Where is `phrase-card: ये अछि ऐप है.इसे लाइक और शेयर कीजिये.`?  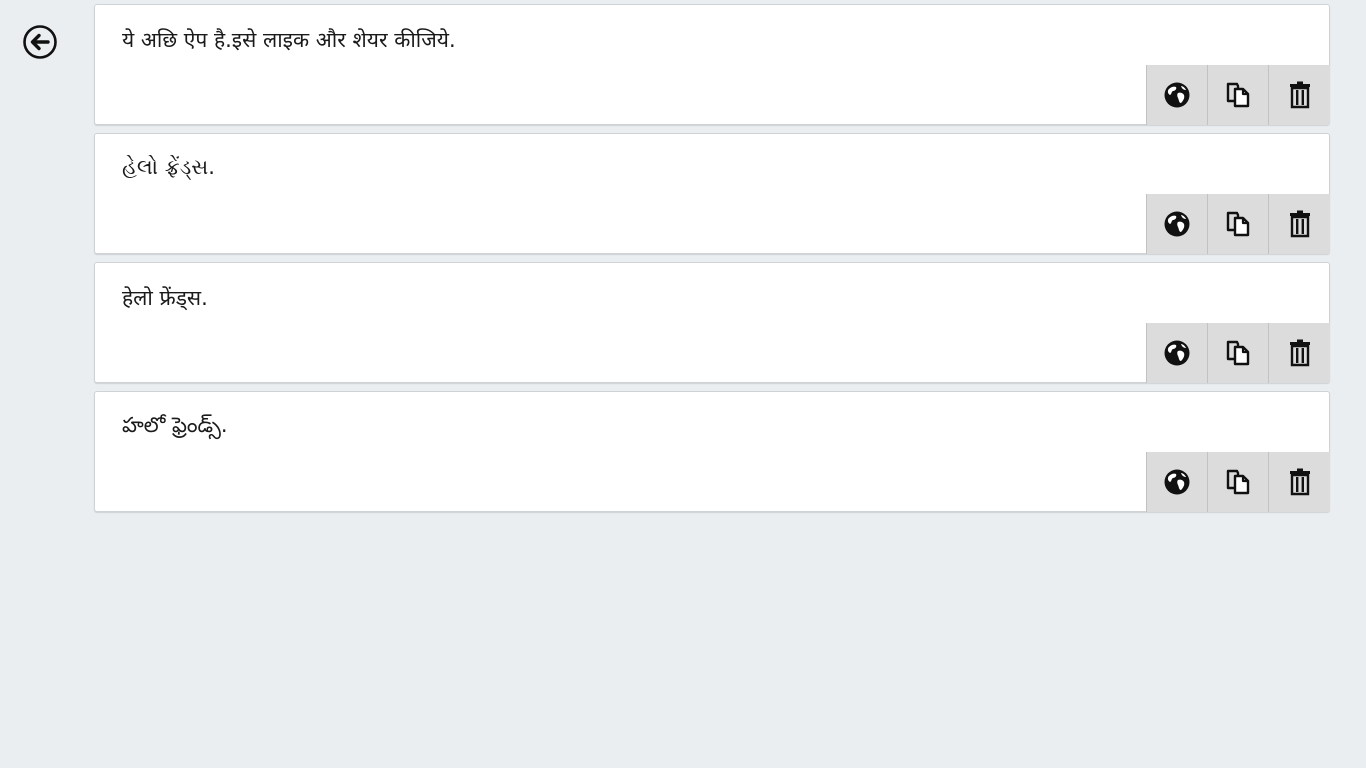
phrase-card: ये अछि ऐप है.इसे लाइक और शेयर कीजिये. is located at coordinates (712, 64).